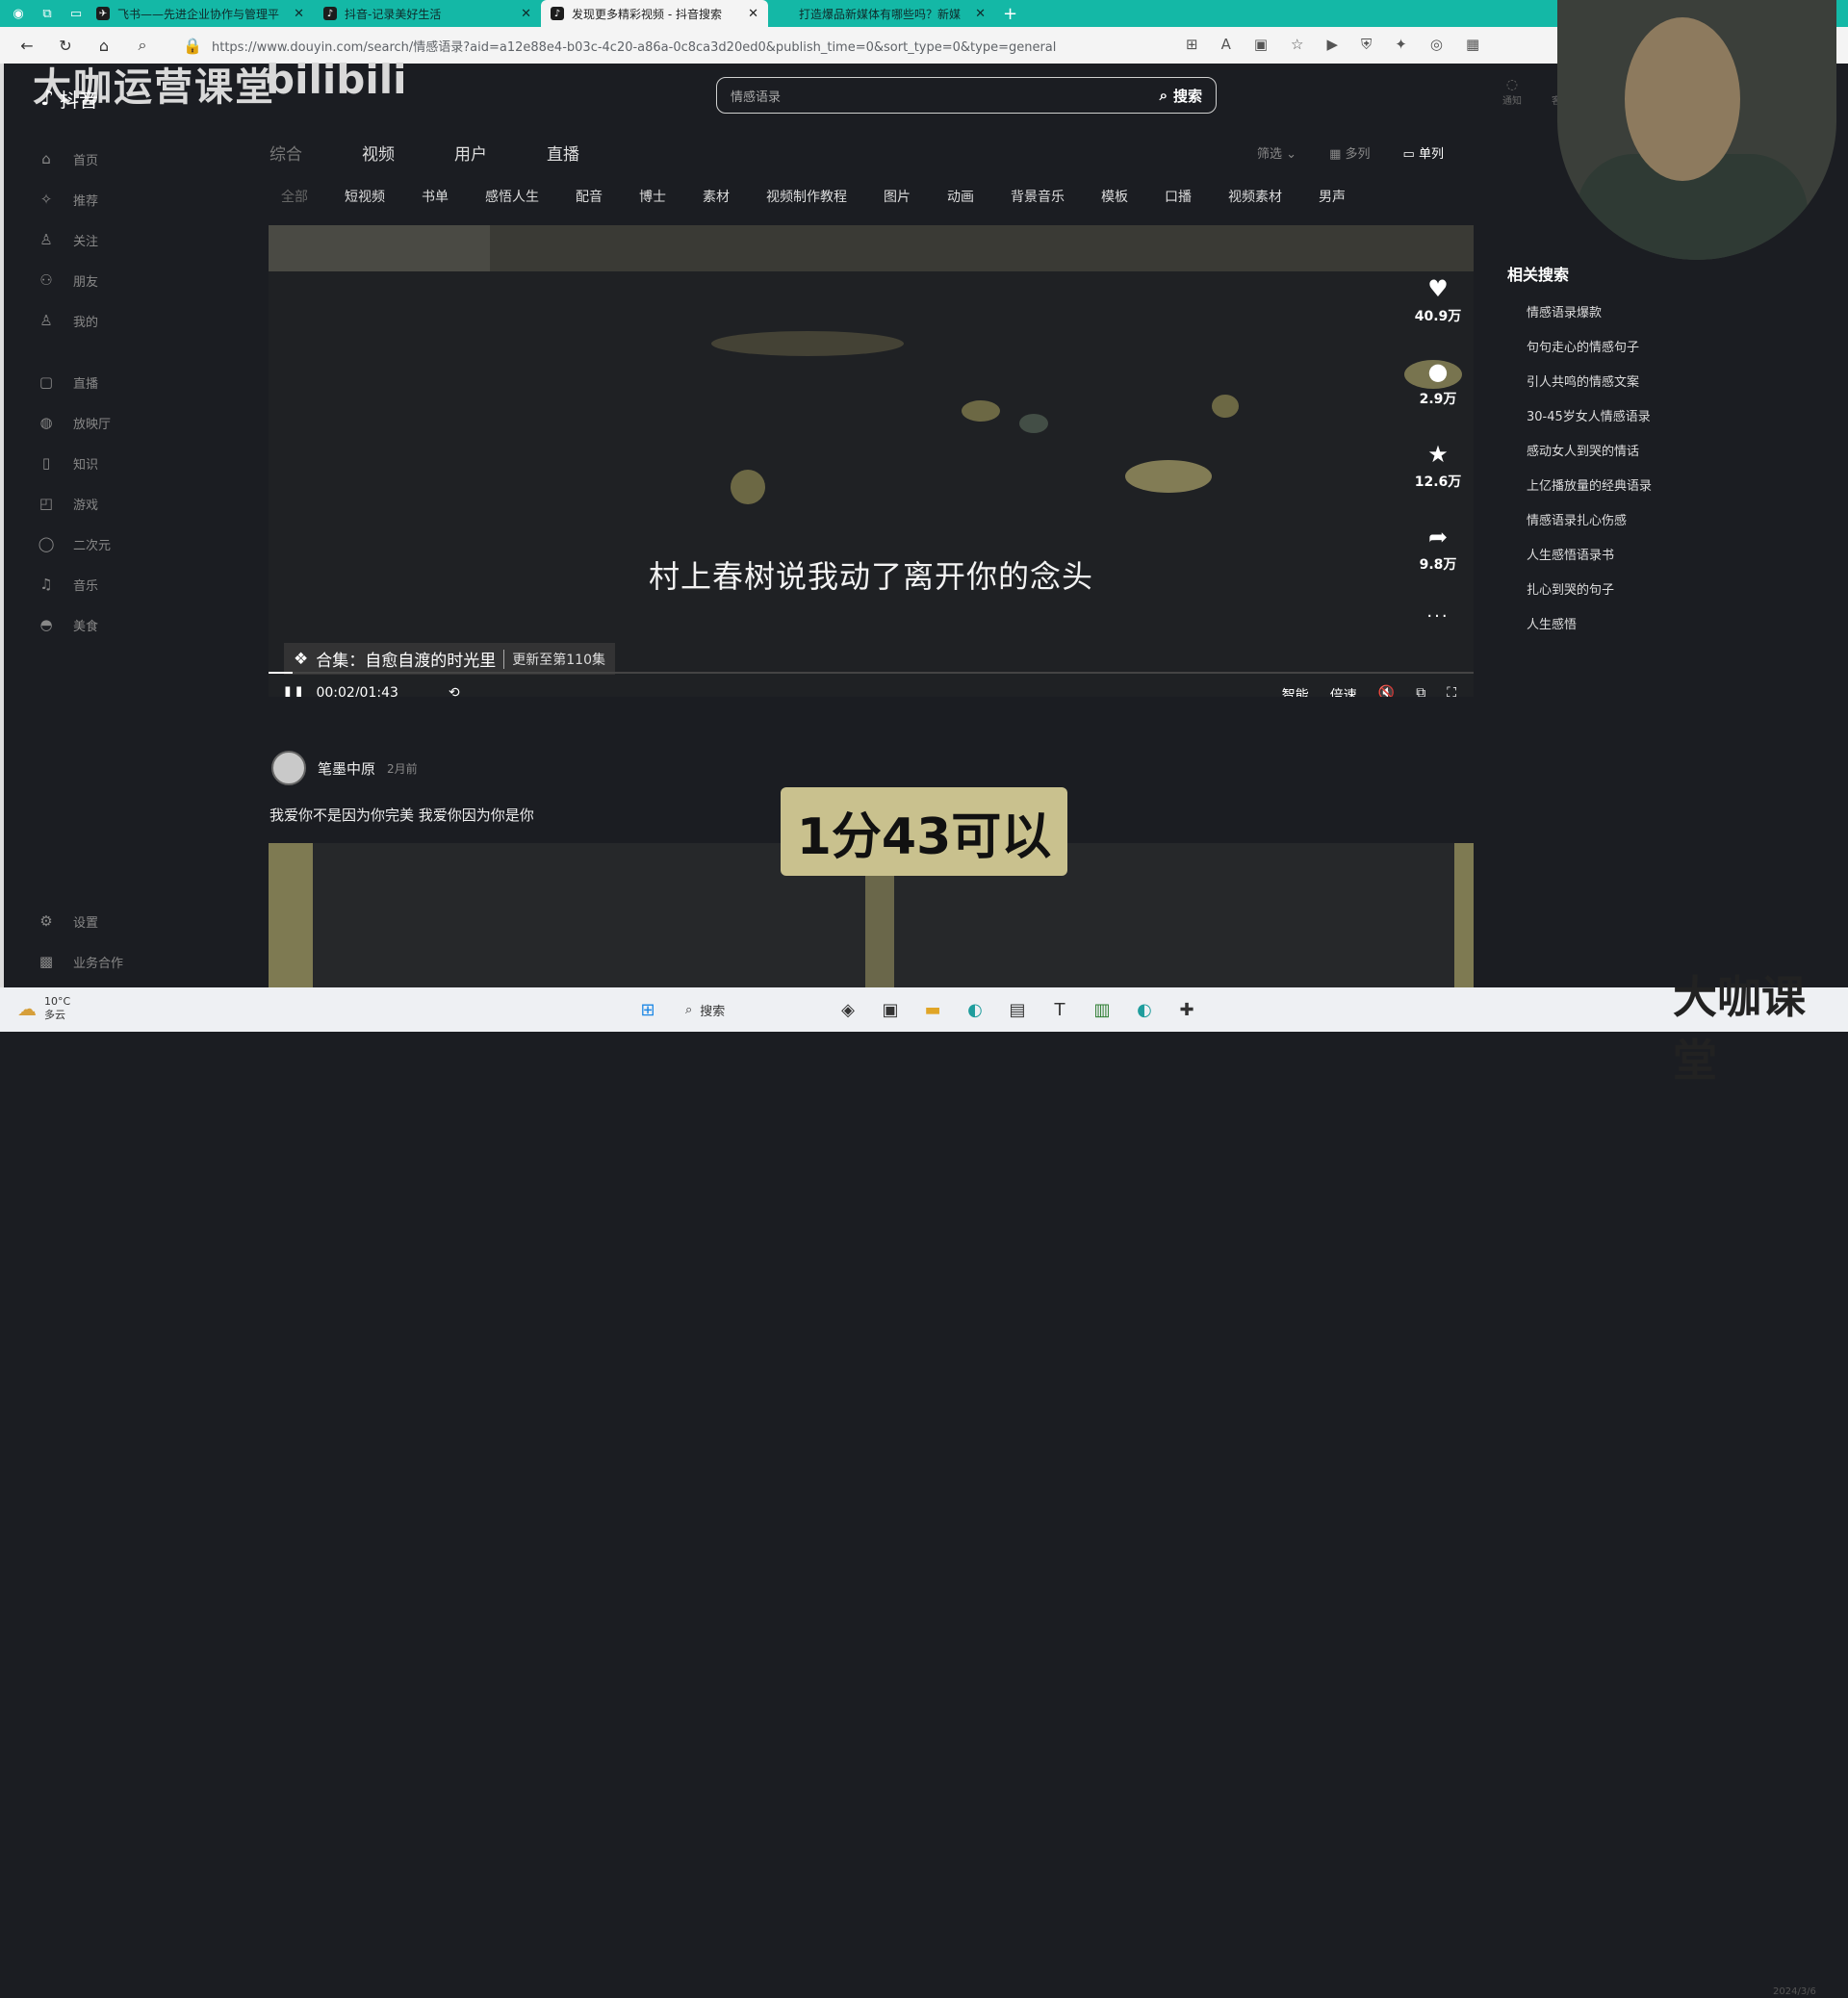 The image size is (1848, 1998). I want to click on browser-tab-search: ♪ 发现更多精彩视频 - 抖音搜索 ✕, so click(654, 13).